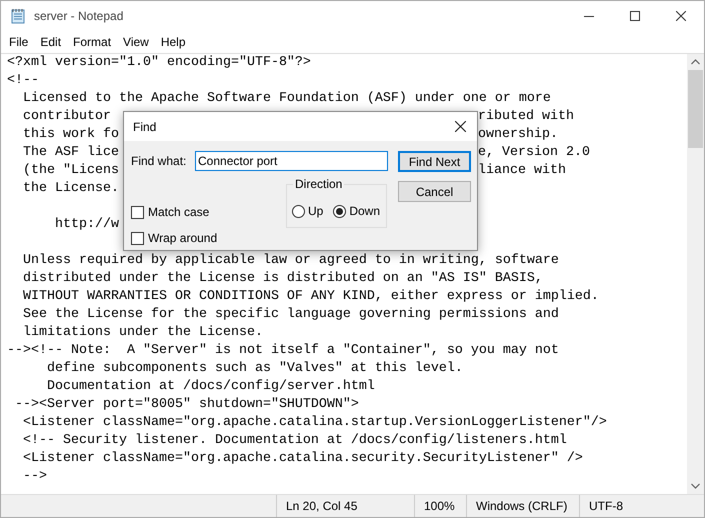  Describe the element at coordinates (179, 212) in the screenshot. I see `checkbox-label: Match case` at that location.